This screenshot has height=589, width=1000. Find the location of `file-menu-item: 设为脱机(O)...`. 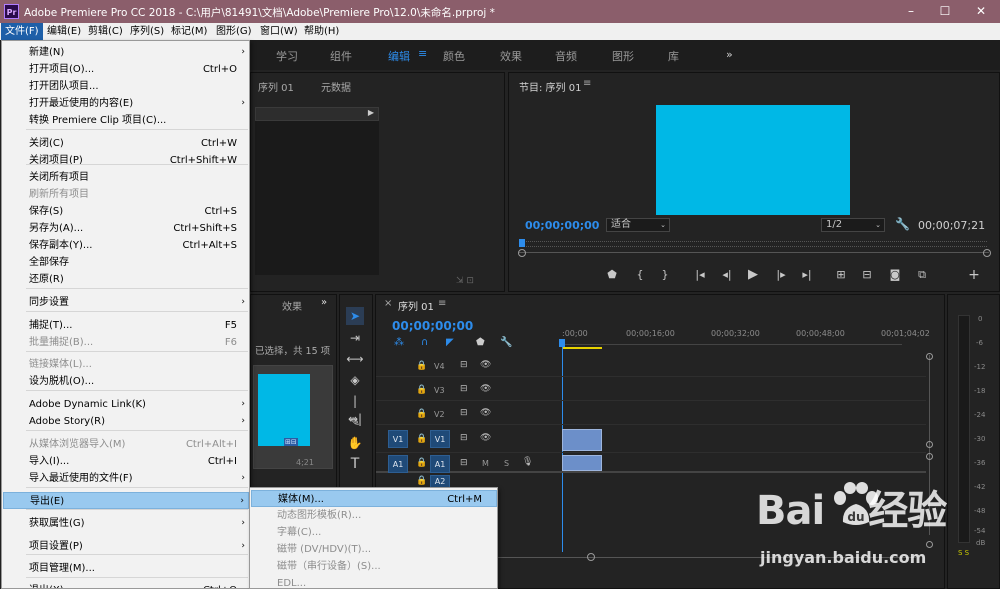

file-menu-item: 设为脱机(O)... is located at coordinates (126, 381).